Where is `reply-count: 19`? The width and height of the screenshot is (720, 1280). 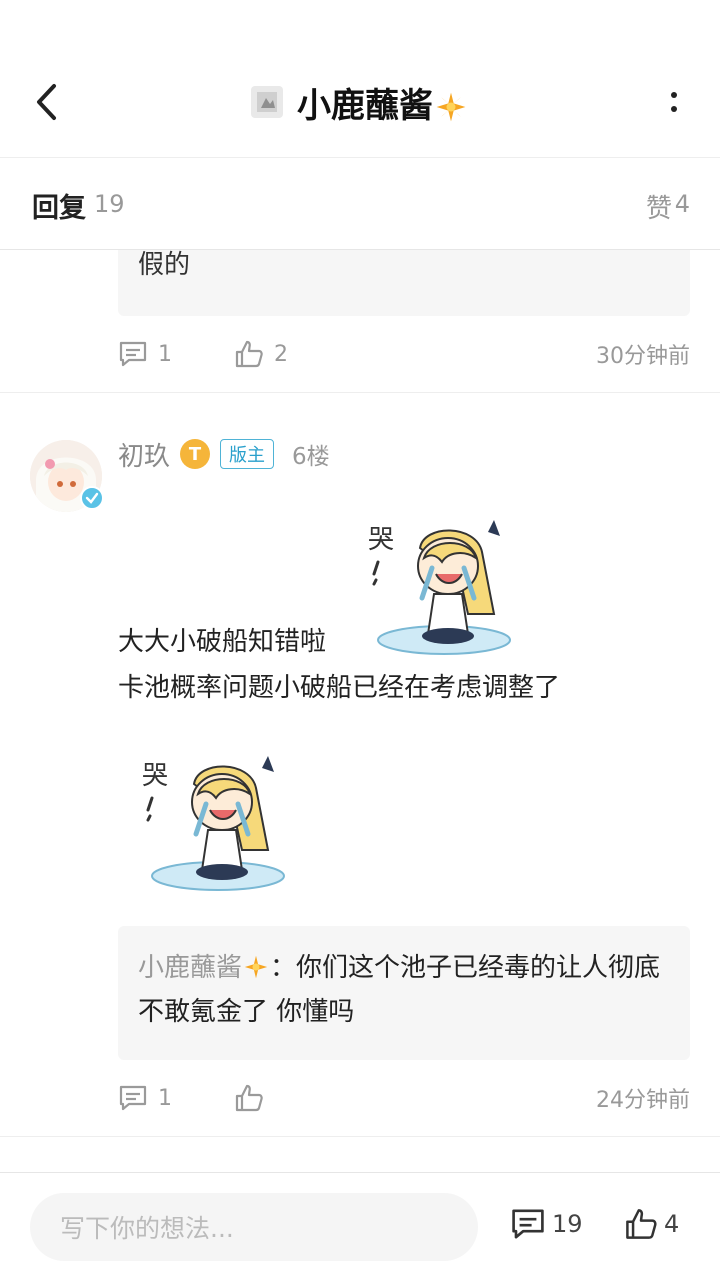 reply-count: 19 is located at coordinates (109, 204).